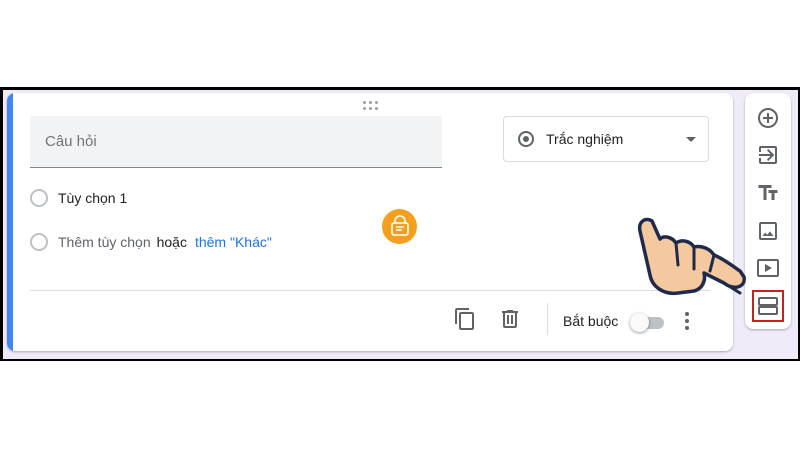  I want to click on radio-button-icon, so click(526, 139).